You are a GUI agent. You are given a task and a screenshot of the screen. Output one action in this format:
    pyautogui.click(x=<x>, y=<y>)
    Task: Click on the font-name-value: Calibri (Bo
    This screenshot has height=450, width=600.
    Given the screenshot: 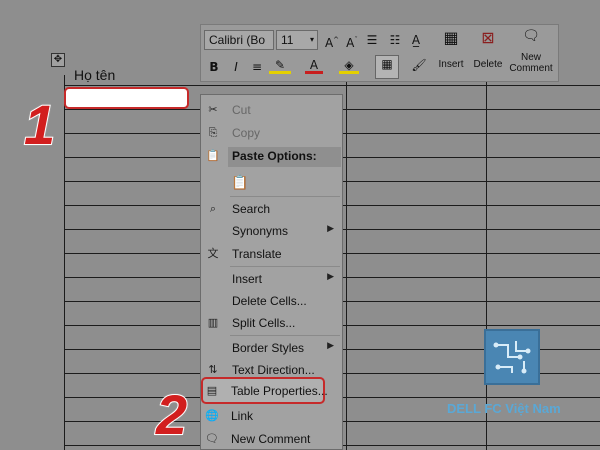 What is the action you would take?
    pyautogui.click(x=237, y=40)
    